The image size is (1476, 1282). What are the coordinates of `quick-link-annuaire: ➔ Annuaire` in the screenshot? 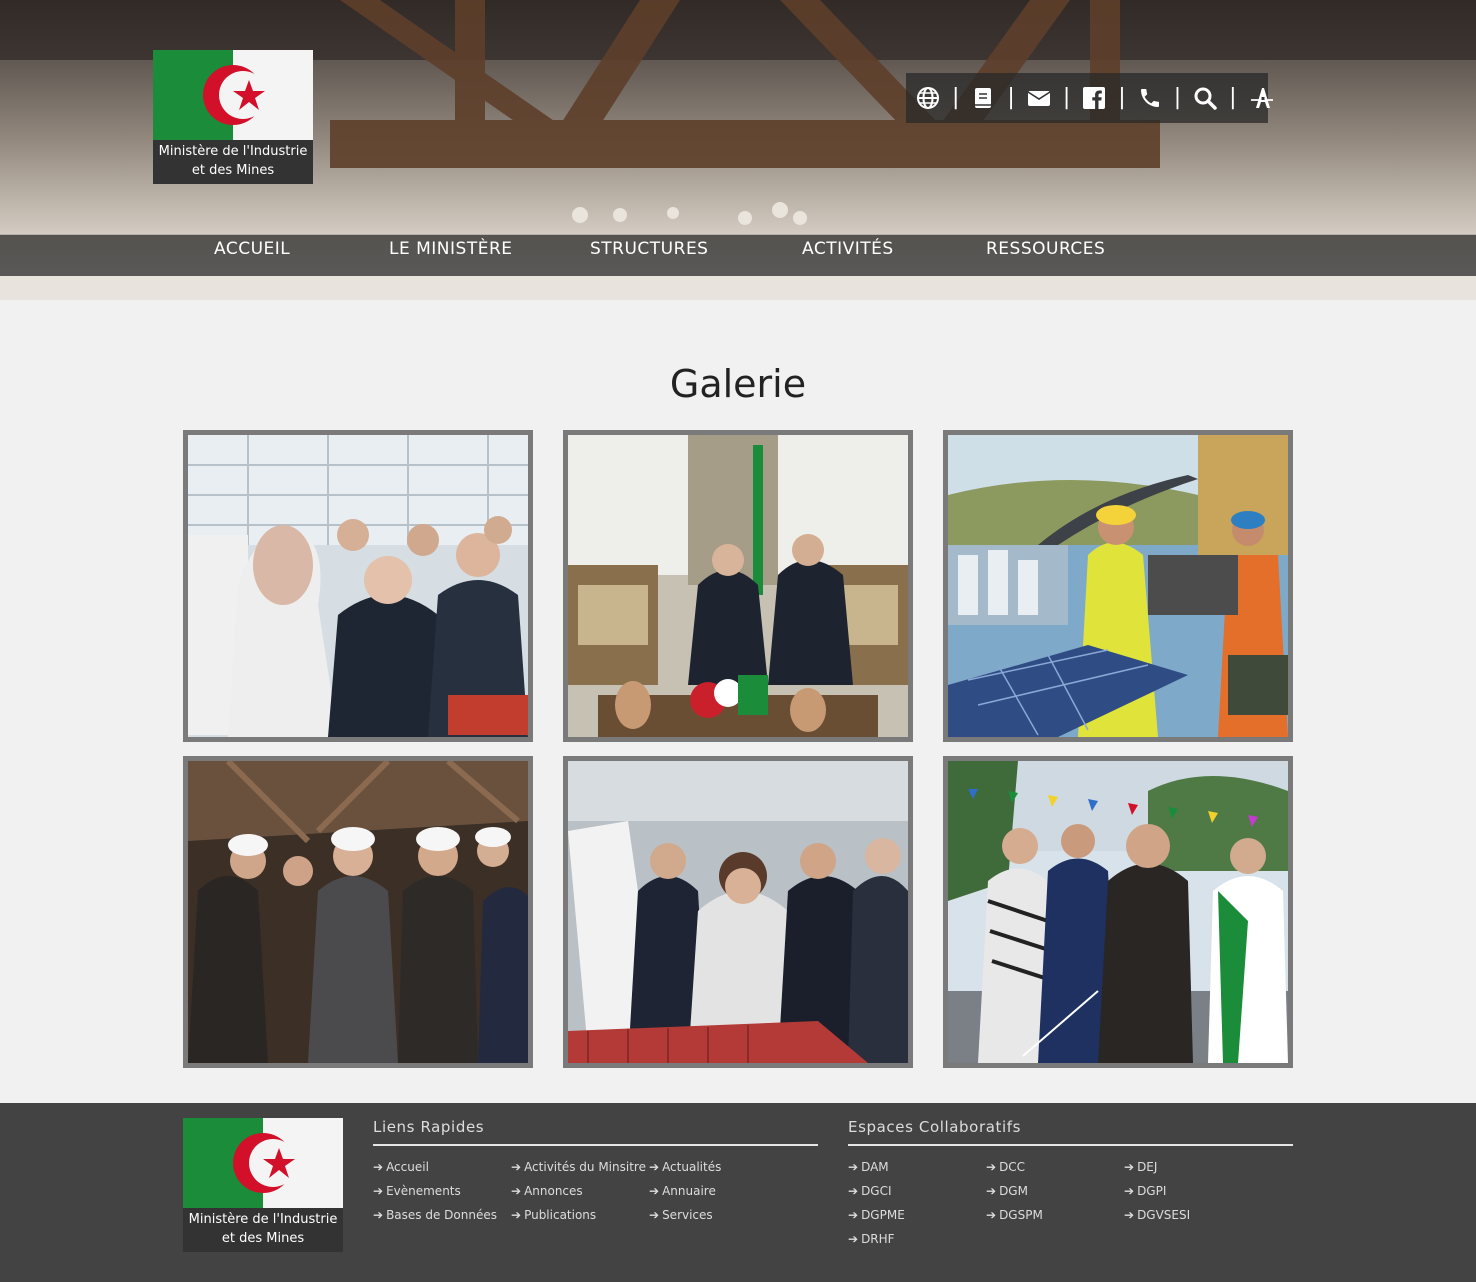 It's located at (682, 1191).